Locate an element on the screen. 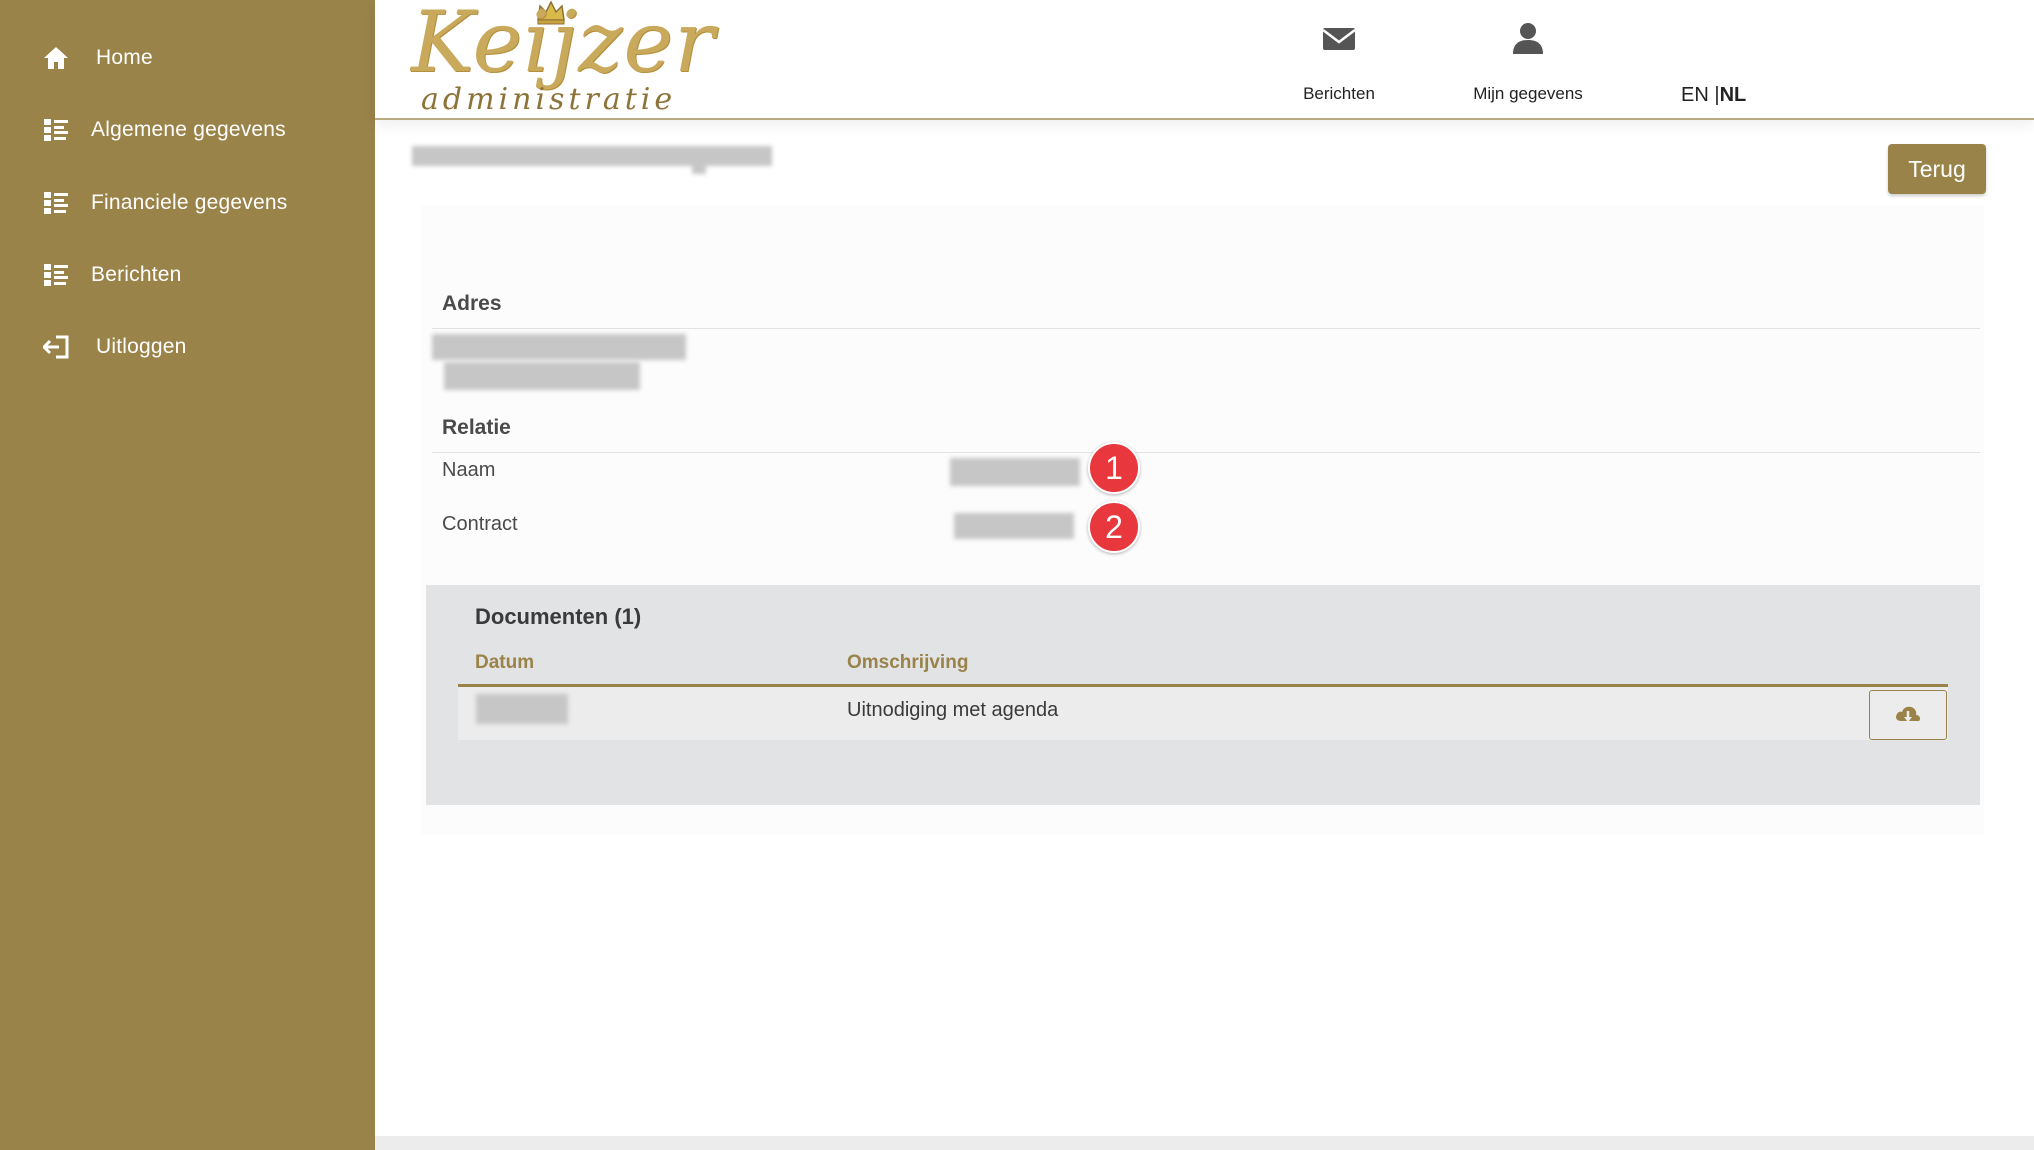  download-button is located at coordinates (1908, 715).